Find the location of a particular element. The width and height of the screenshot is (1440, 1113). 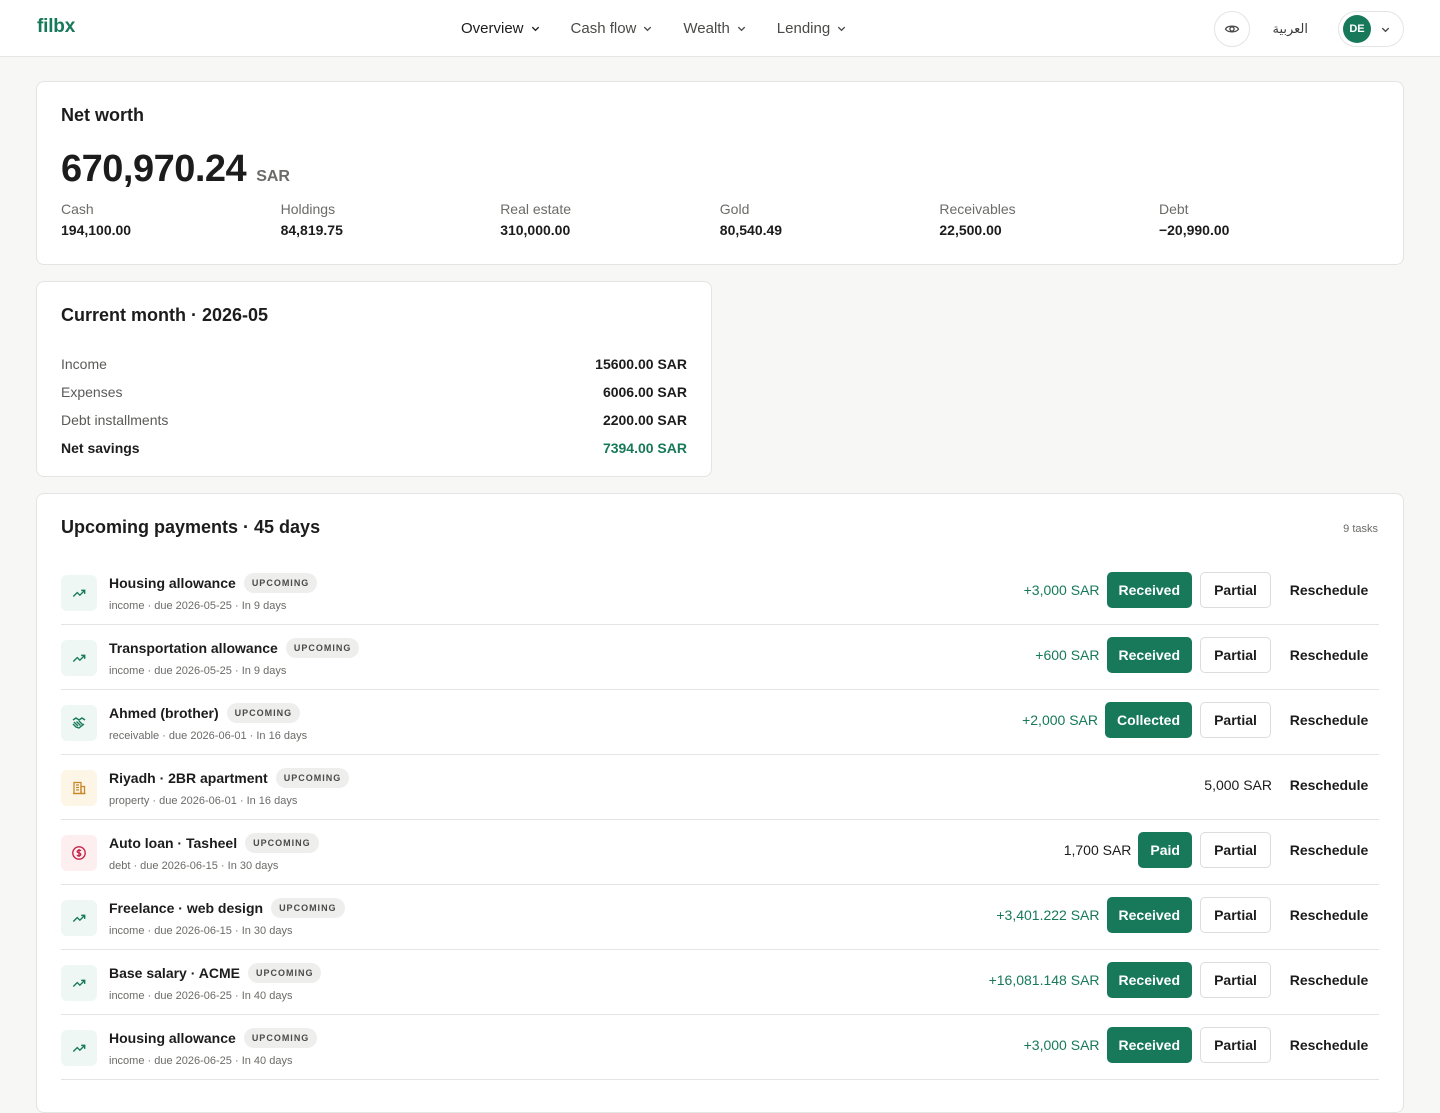

app-logo: filbx is located at coordinates (56, 27).